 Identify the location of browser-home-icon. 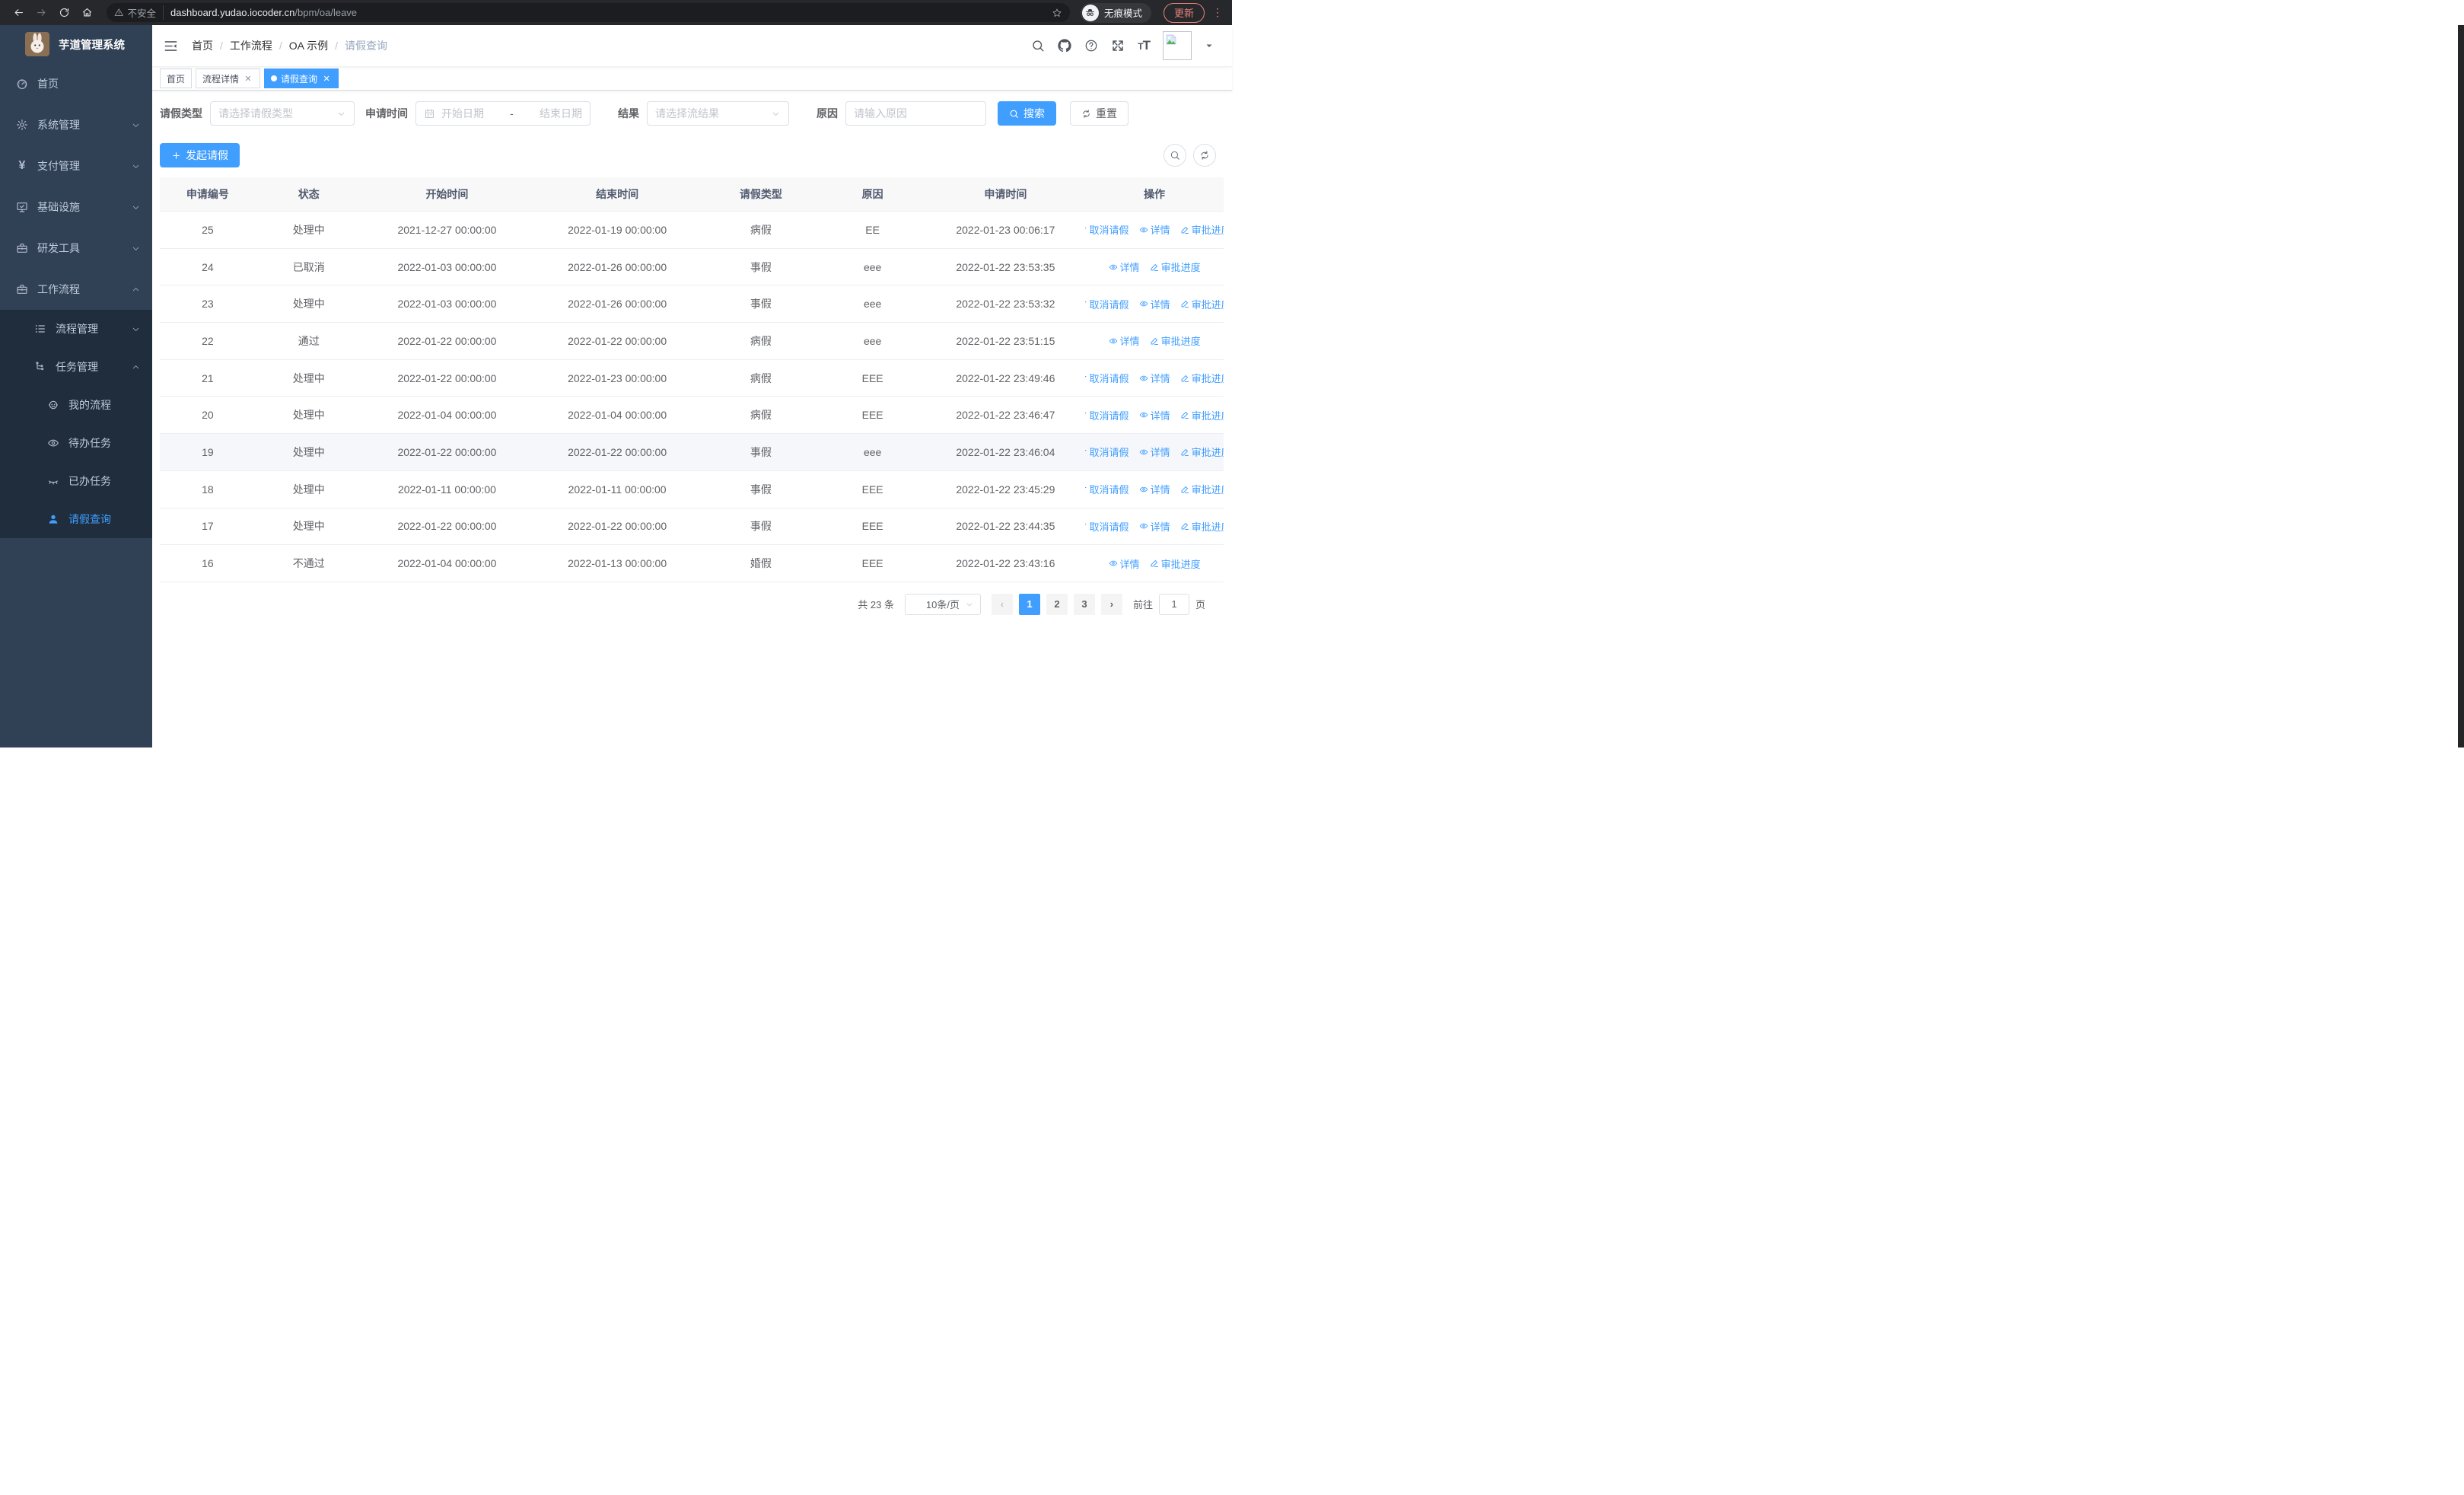
(87, 13).